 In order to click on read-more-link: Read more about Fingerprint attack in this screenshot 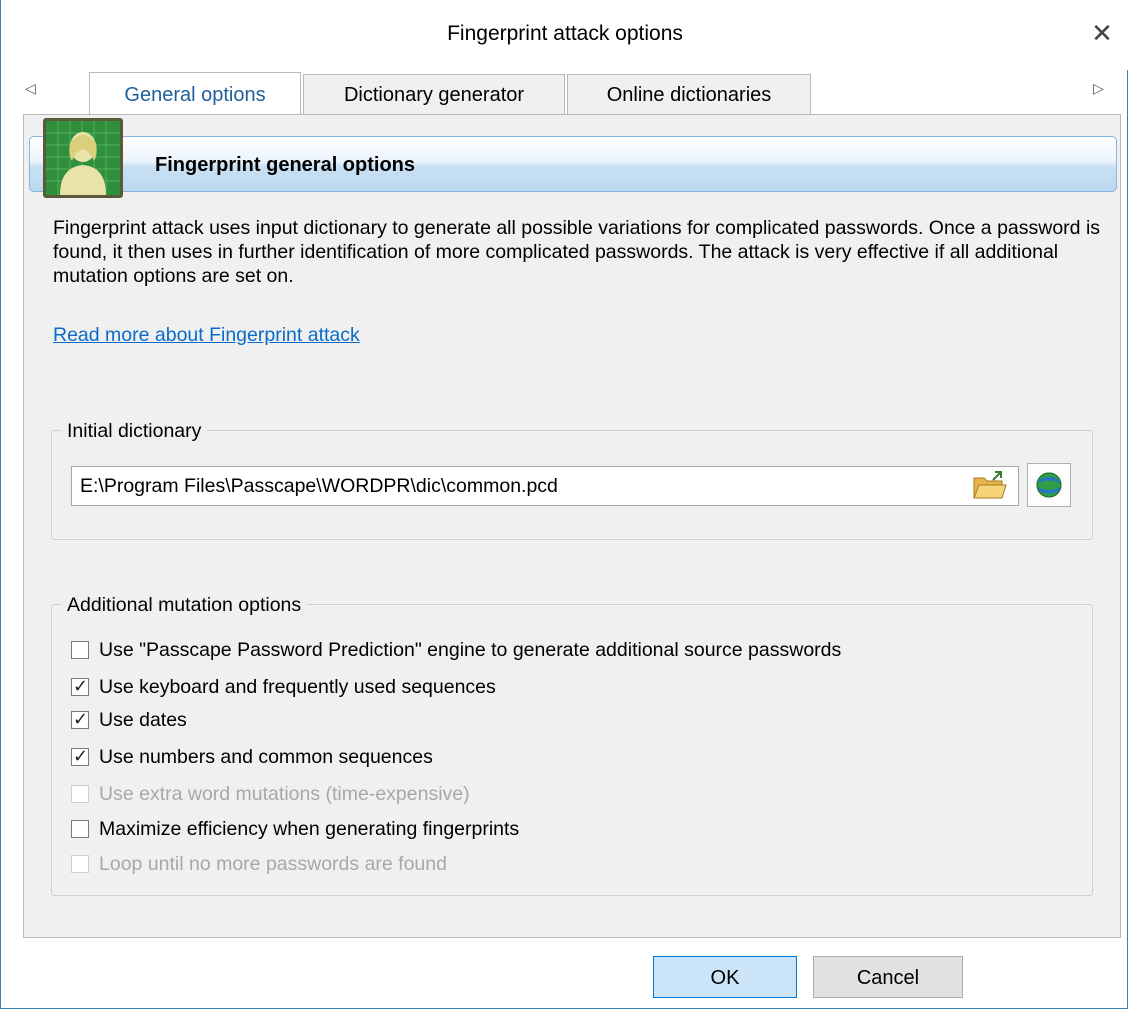, I will do `click(206, 335)`.